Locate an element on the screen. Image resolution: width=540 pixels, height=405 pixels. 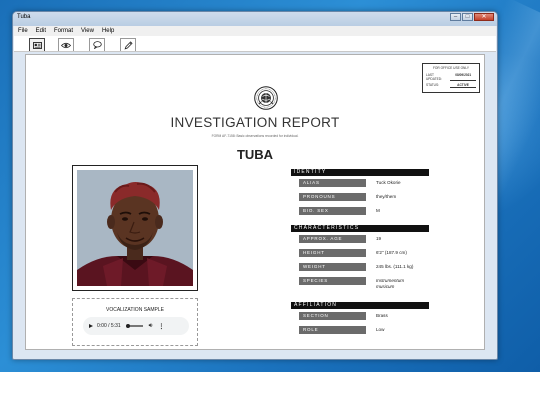
role-label: ROLE is located at coordinates (332, 330).